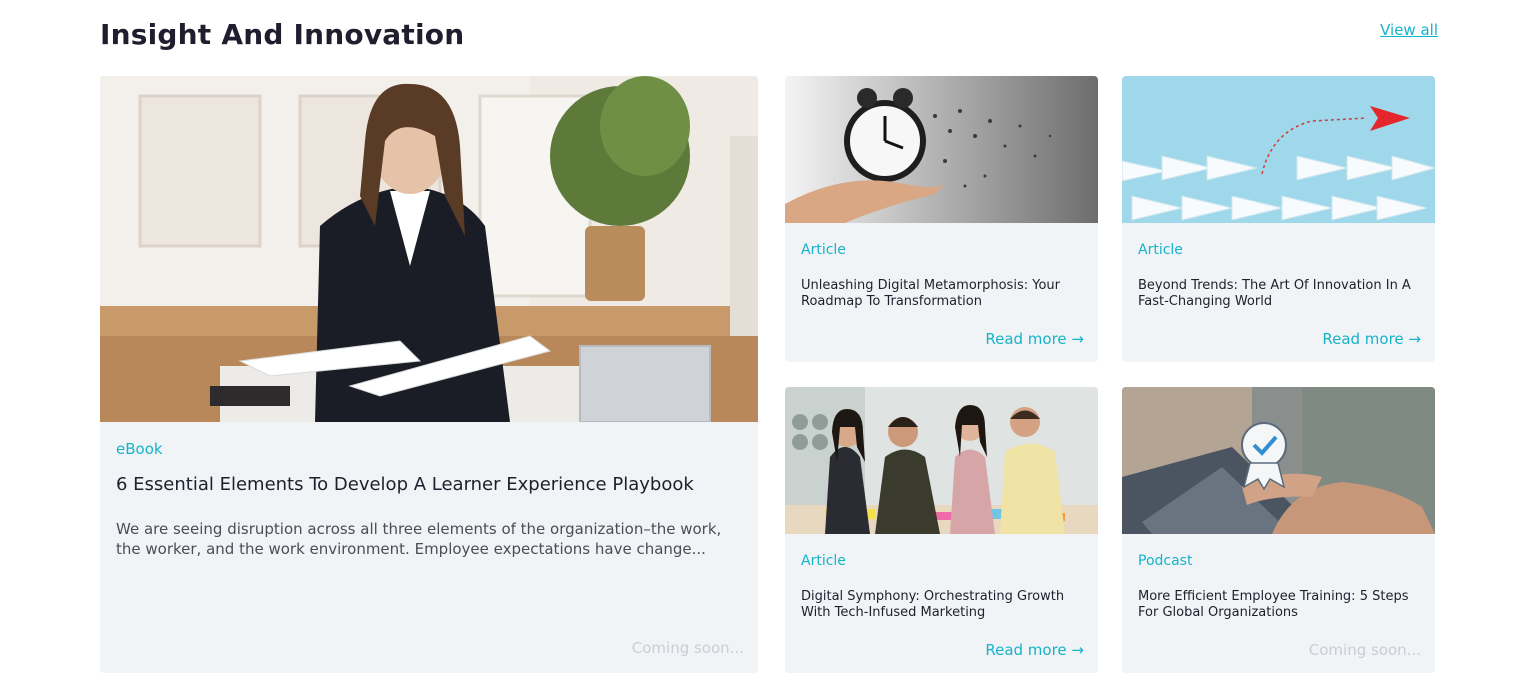 The image size is (1540, 700). What do you see at coordinates (282, 34) in the screenshot?
I see `page-title: Insight And Innovation` at bounding box center [282, 34].